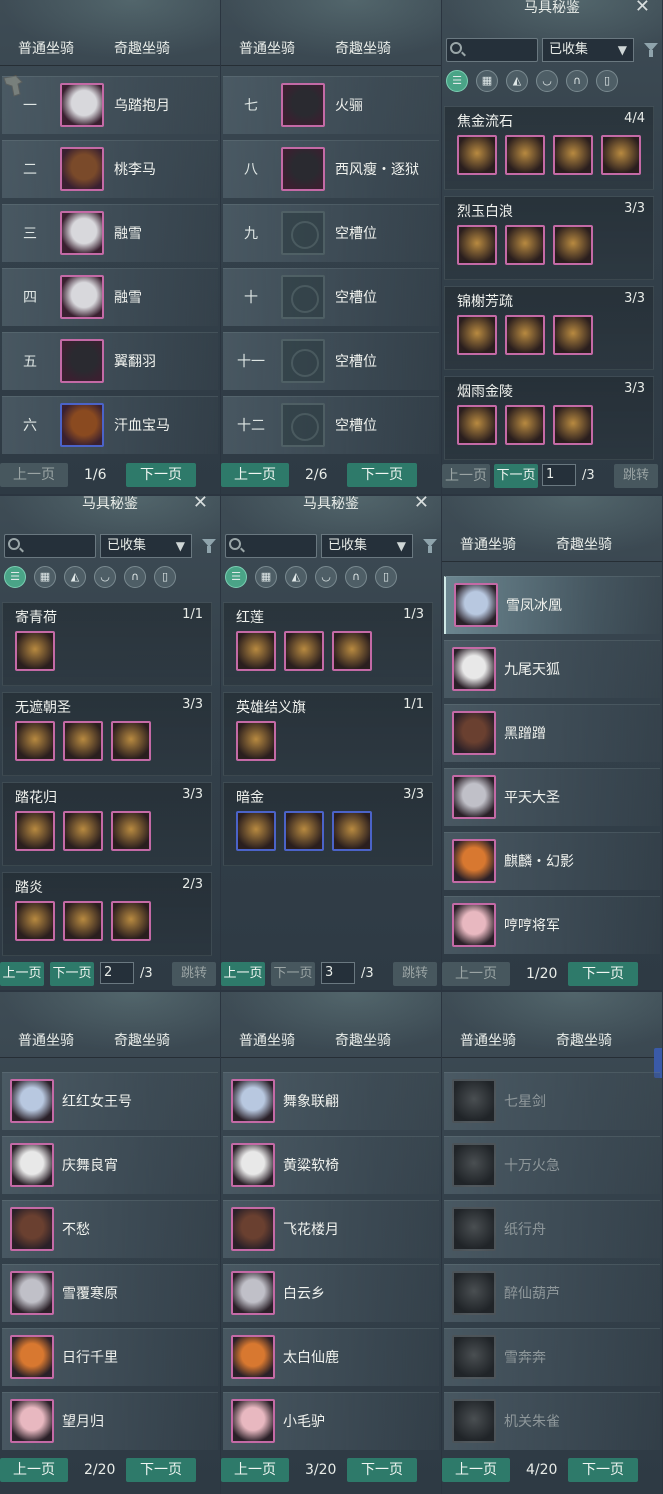  What do you see at coordinates (117, 973) in the screenshot?
I see `page-number-input: 2` at bounding box center [117, 973].